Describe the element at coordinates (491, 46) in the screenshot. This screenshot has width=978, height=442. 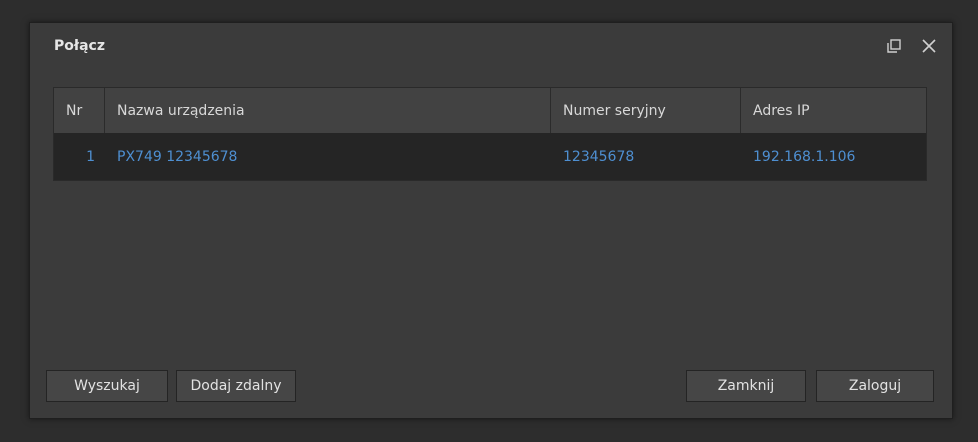
I see `dialog-titlebar: Połącz` at that location.